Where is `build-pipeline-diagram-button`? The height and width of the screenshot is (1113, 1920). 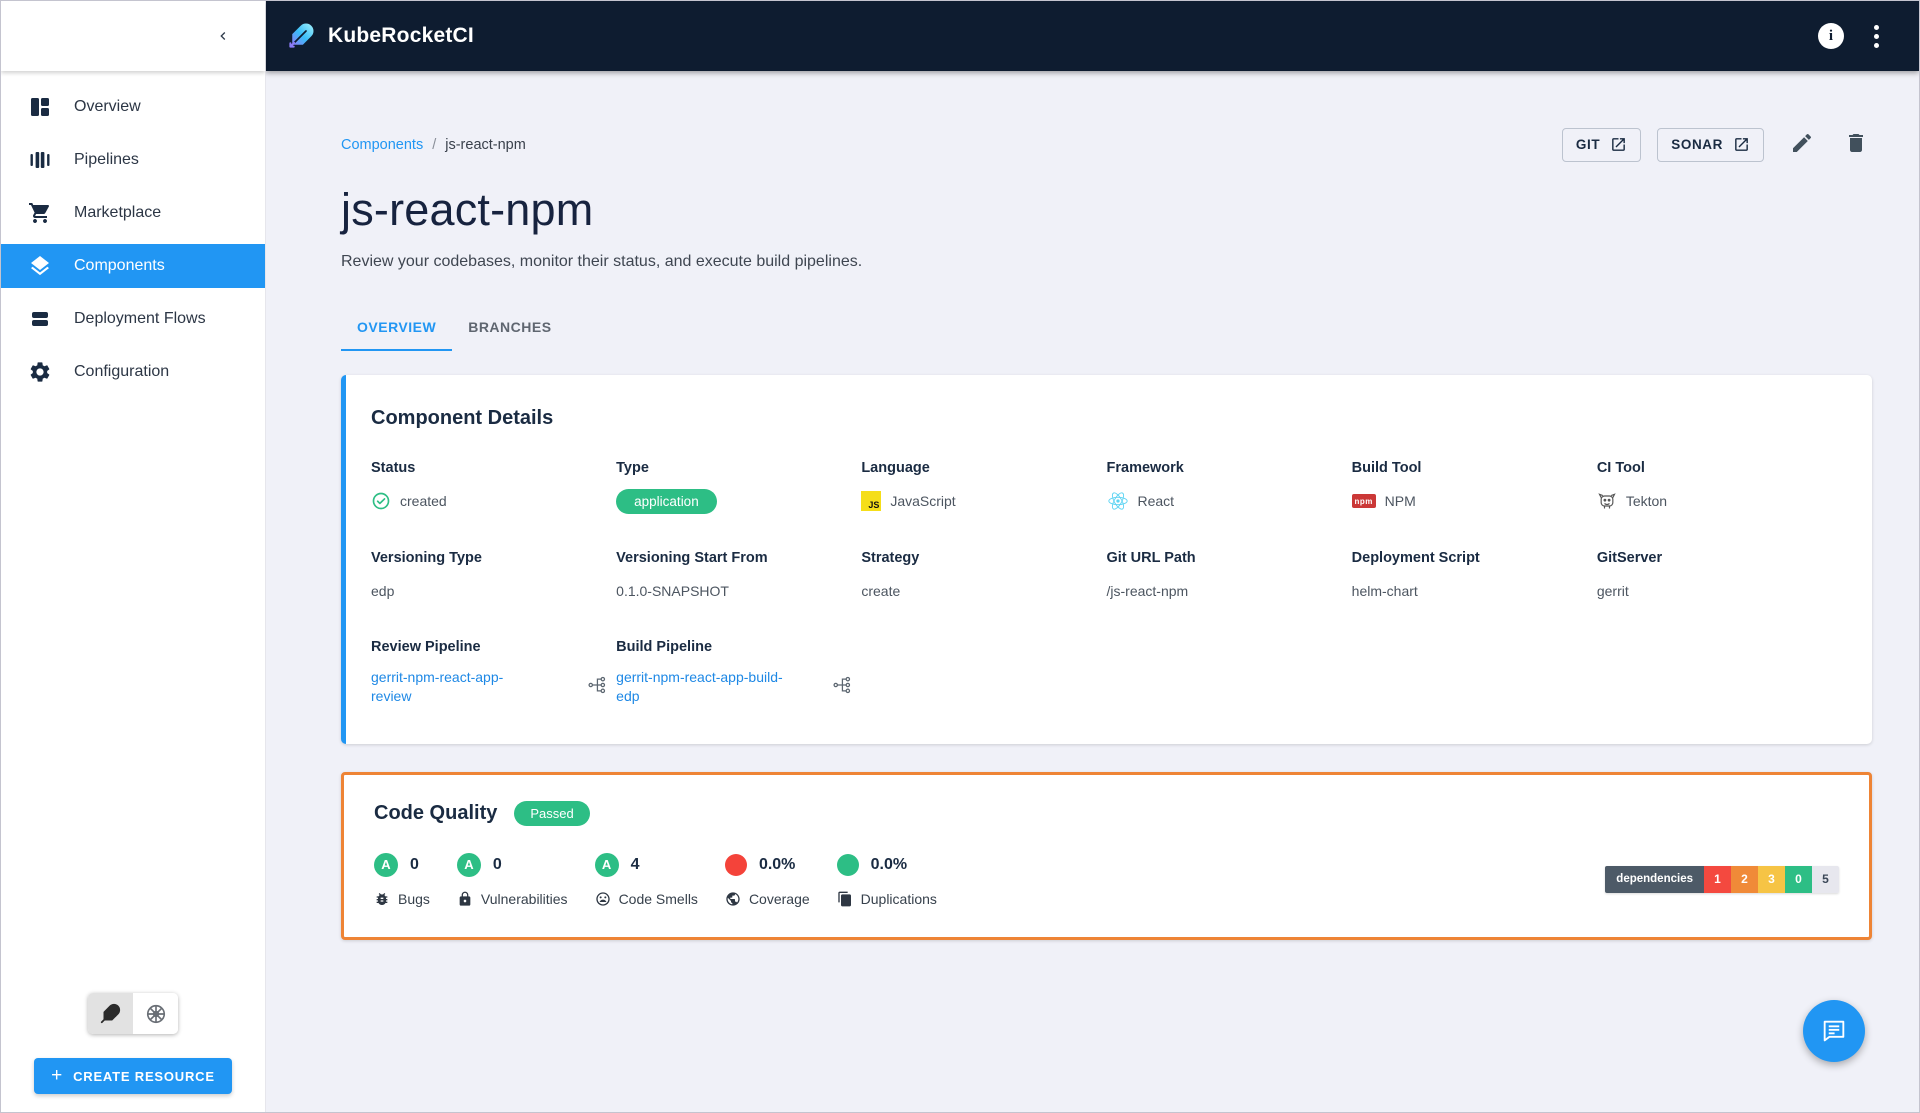
build-pipeline-diagram-button is located at coordinates (842, 686).